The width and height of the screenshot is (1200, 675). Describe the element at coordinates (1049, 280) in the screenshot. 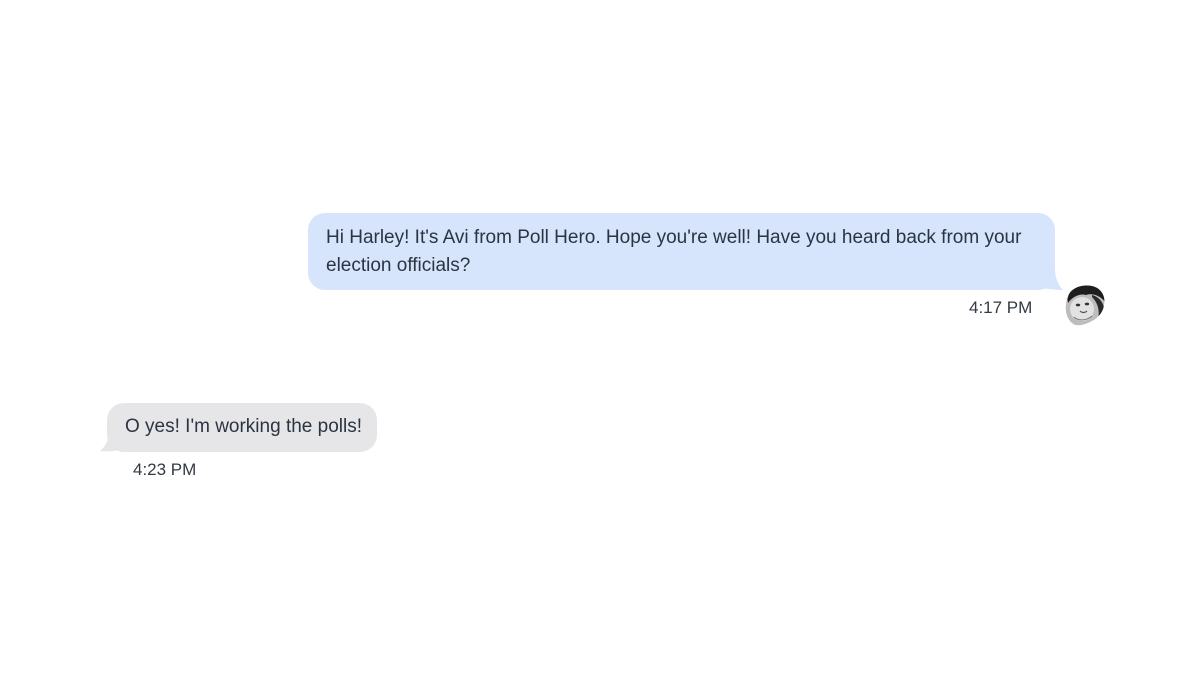

I see `outgoing-bubble-tail` at that location.